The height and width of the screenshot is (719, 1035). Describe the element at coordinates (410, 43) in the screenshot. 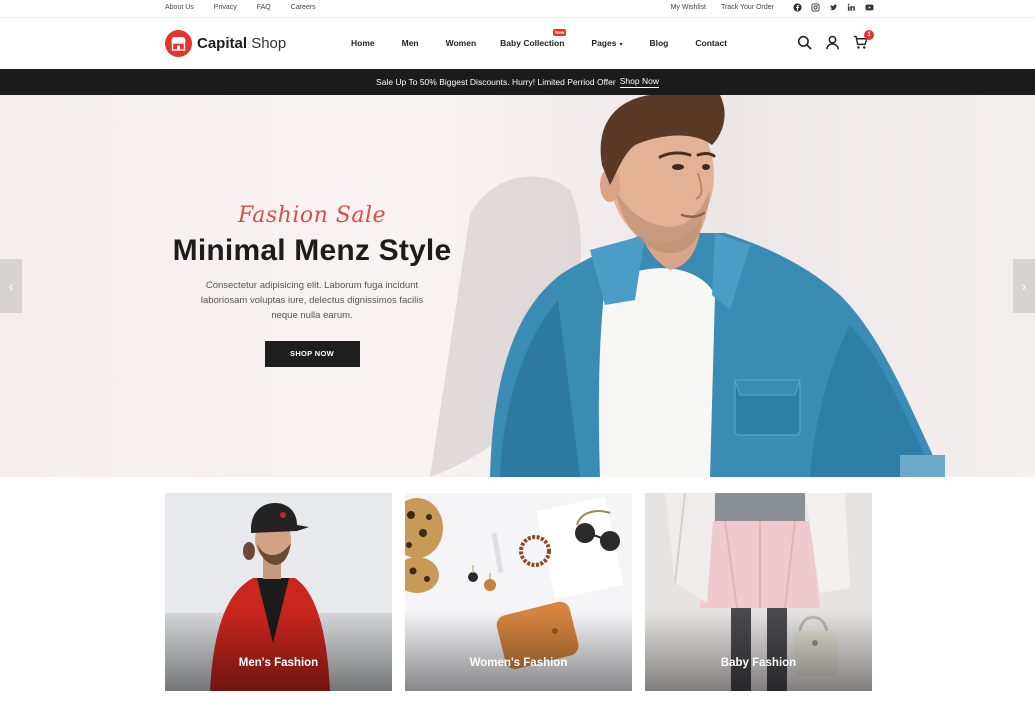

I see `nav-men: Men` at that location.